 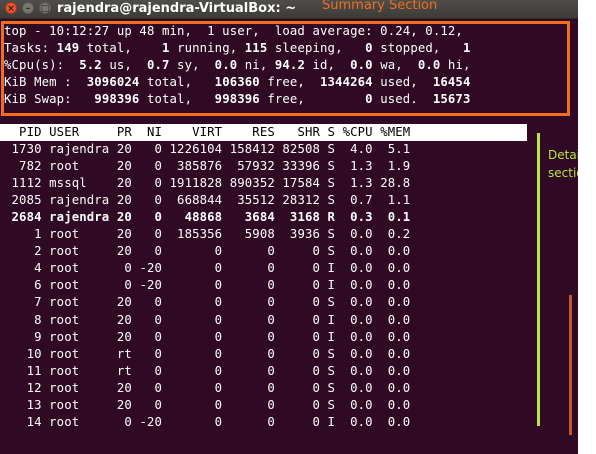 I want to click on table-cell-pid: 12, so click(x=23, y=387).